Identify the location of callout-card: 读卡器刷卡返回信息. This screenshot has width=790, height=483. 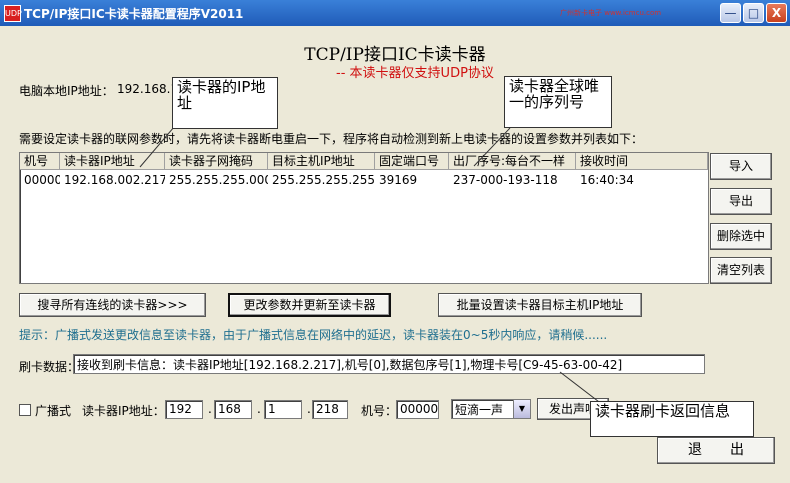
(672, 419).